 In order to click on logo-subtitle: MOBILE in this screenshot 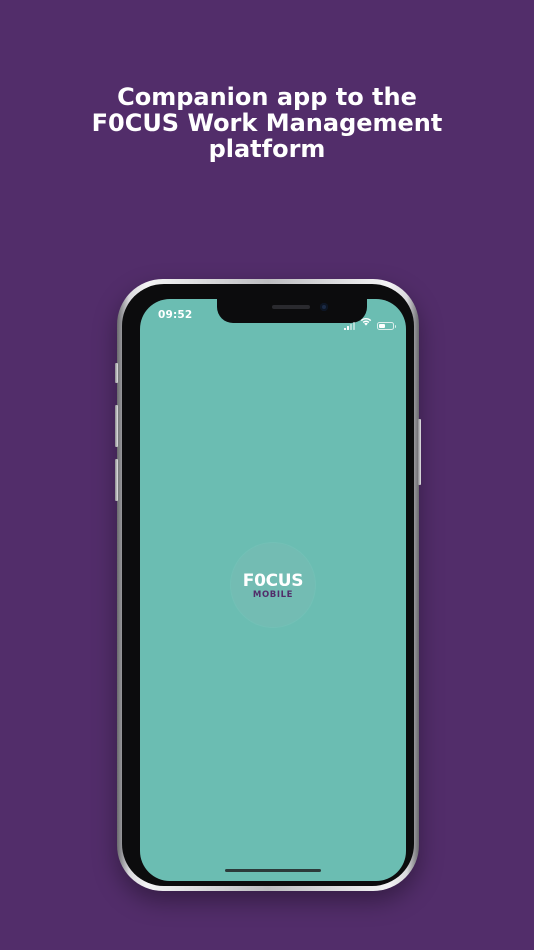, I will do `click(273, 595)`.